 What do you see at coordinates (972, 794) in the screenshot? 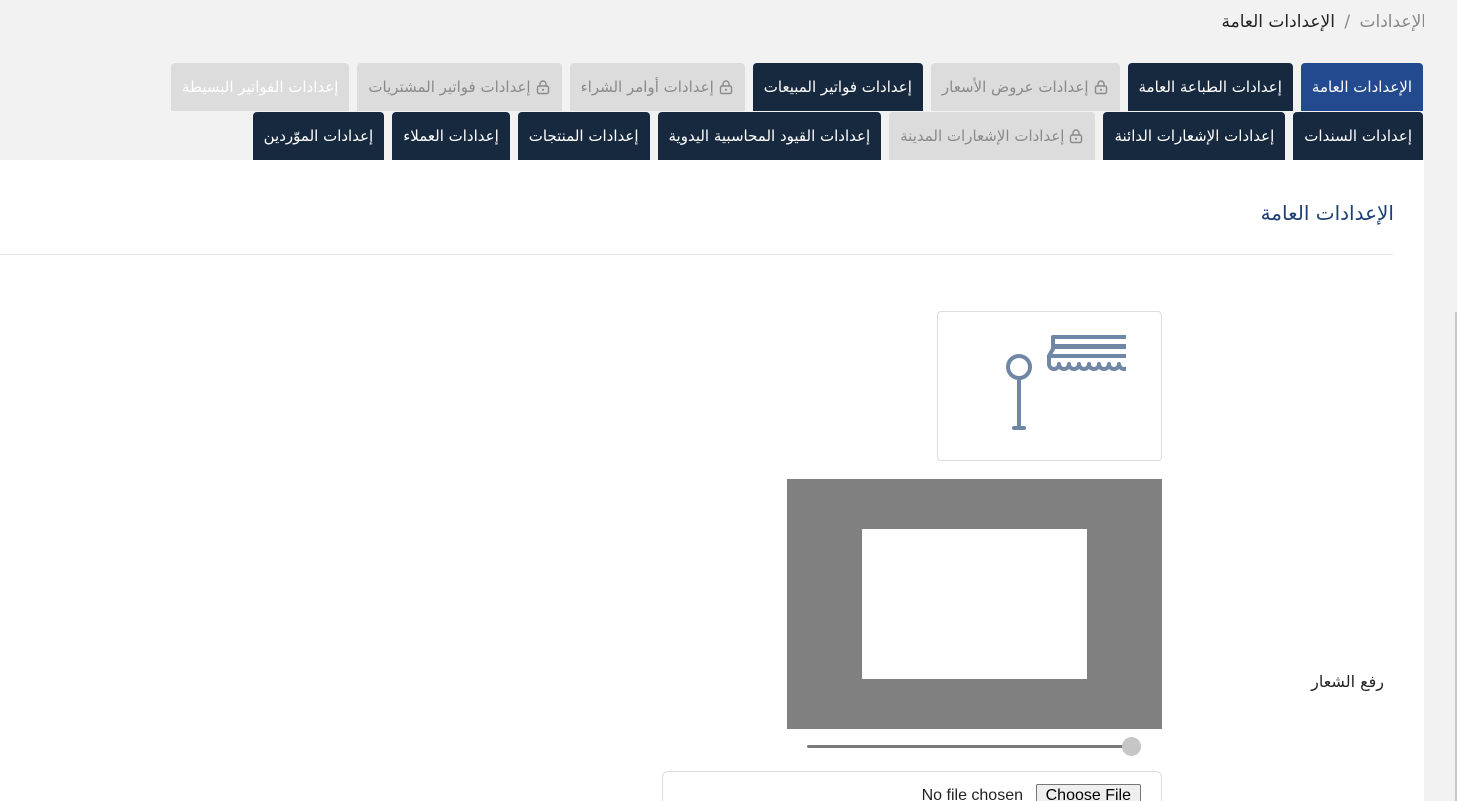
I see `file-status: No file chosen` at bounding box center [972, 794].